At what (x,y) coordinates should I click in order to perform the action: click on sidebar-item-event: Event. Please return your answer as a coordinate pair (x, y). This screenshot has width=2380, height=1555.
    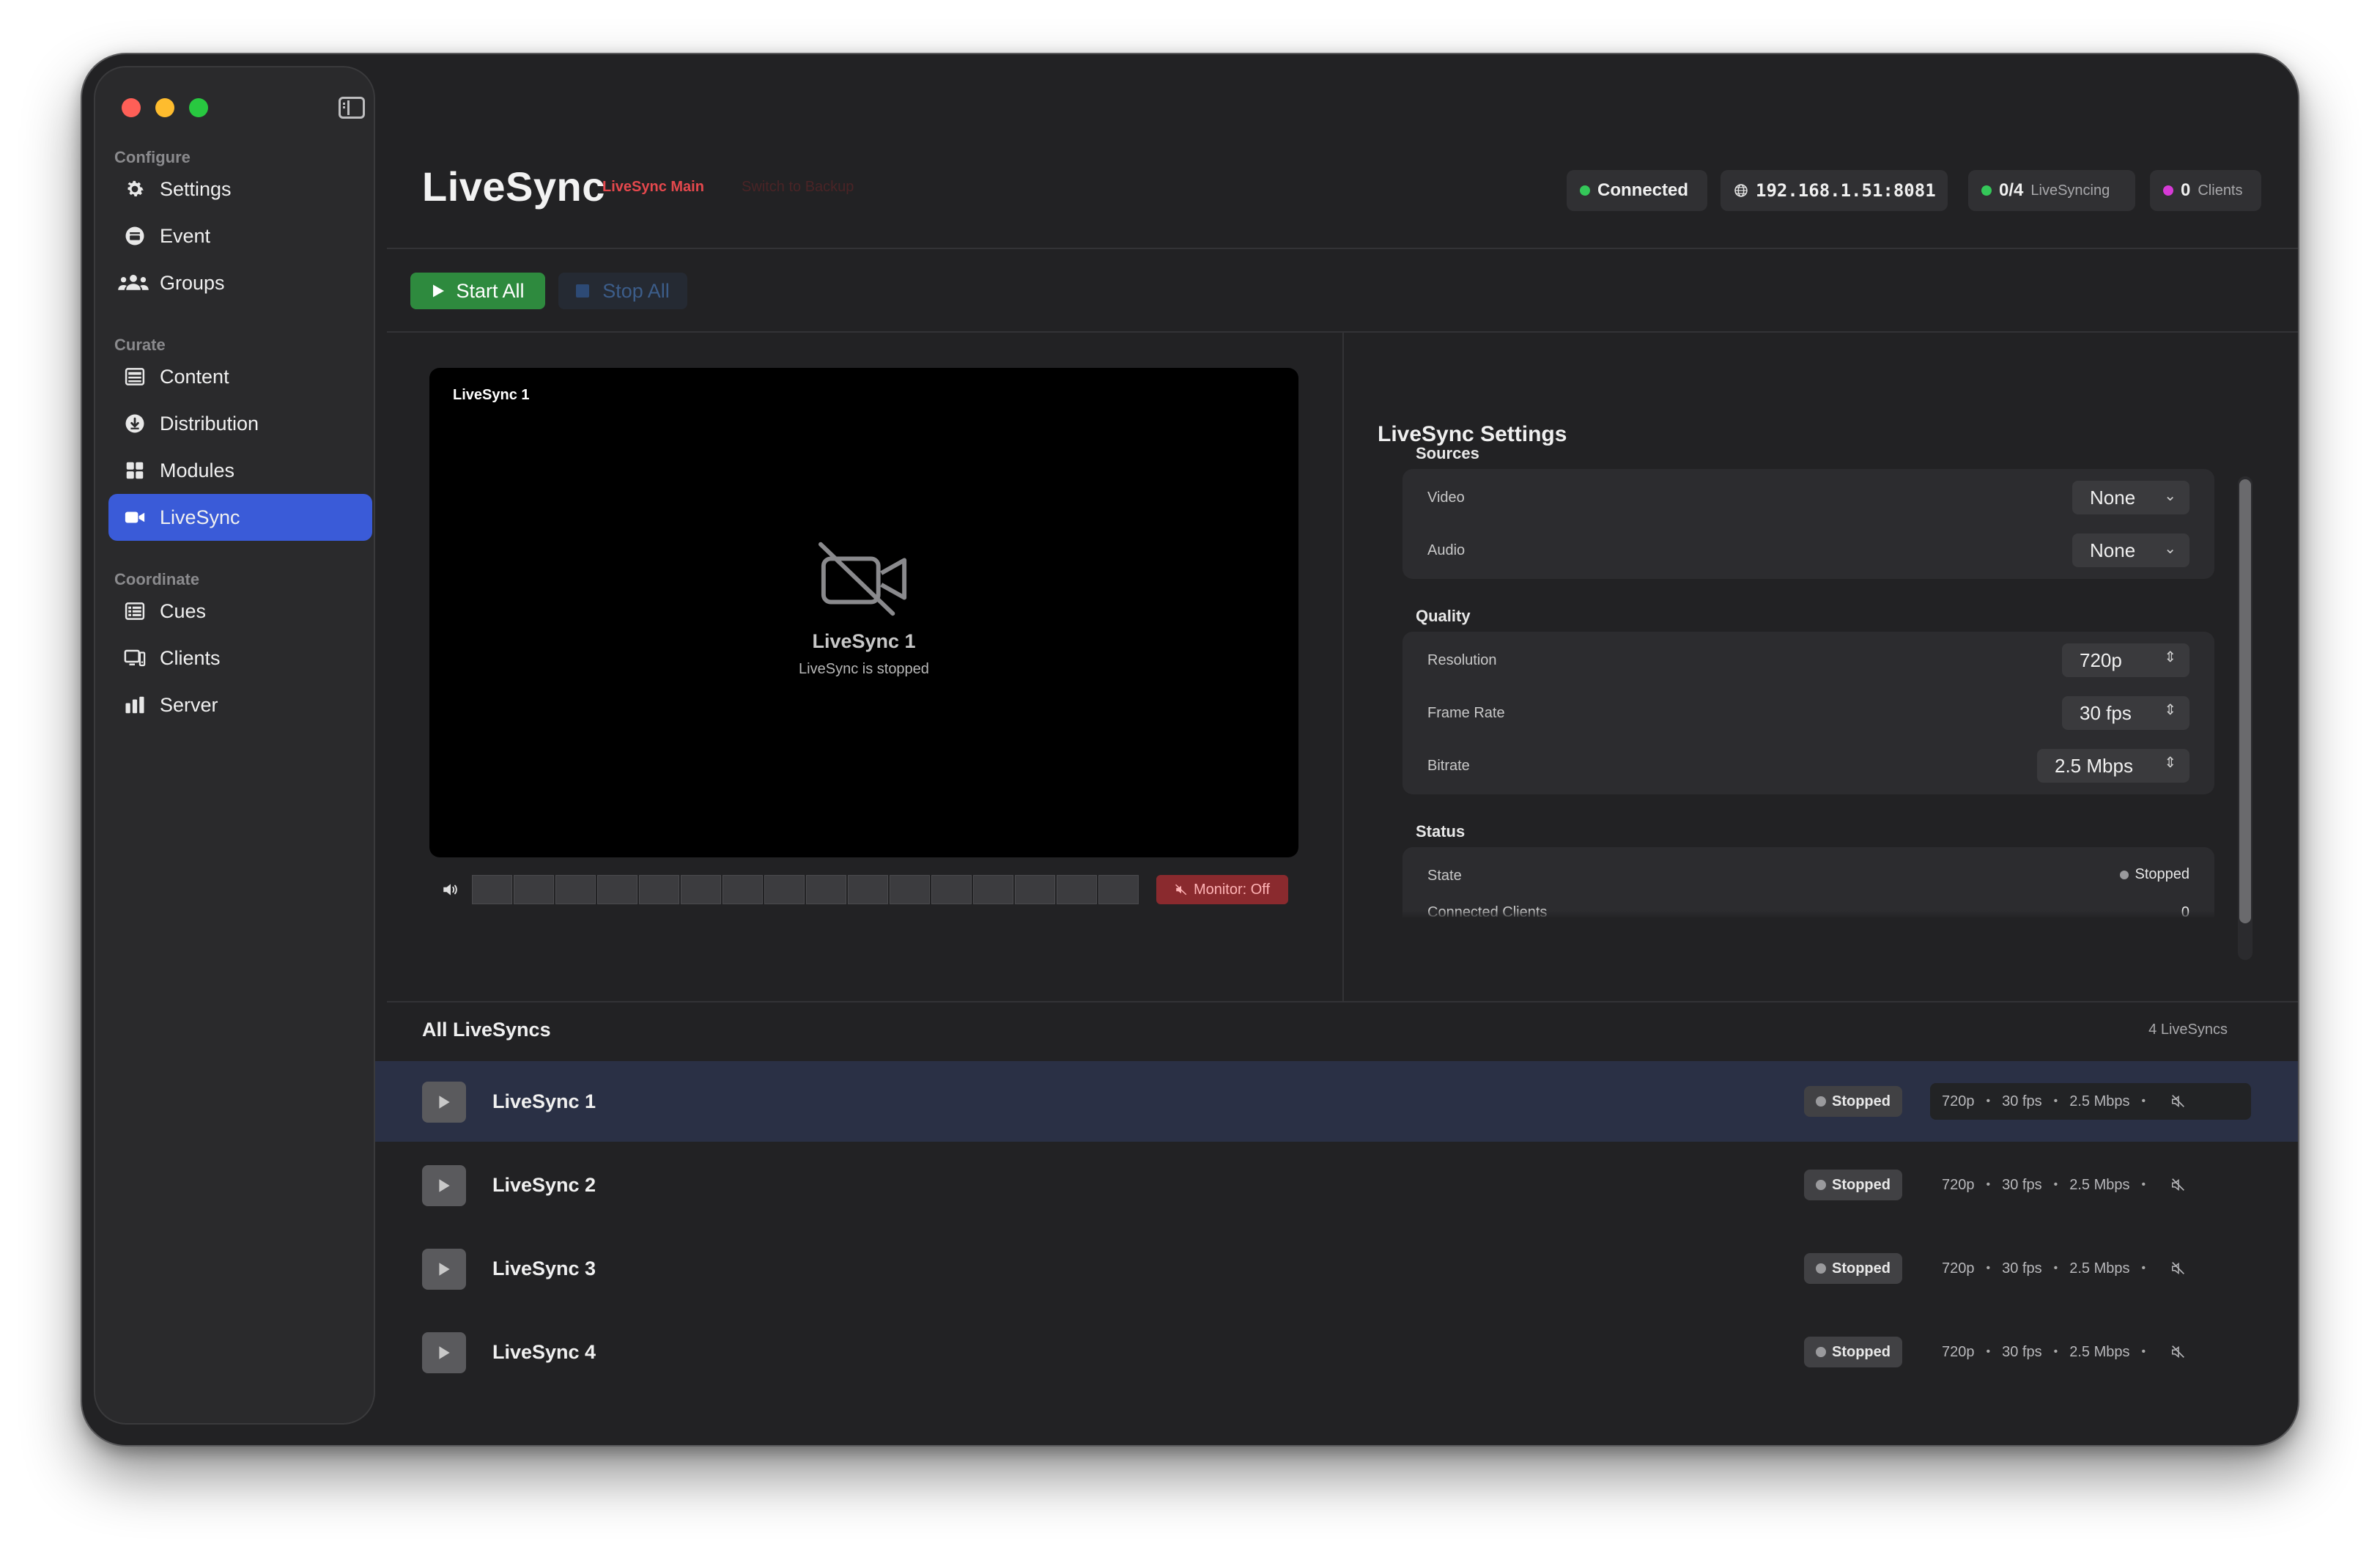
    Looking at the image, I should click on (240, 236).